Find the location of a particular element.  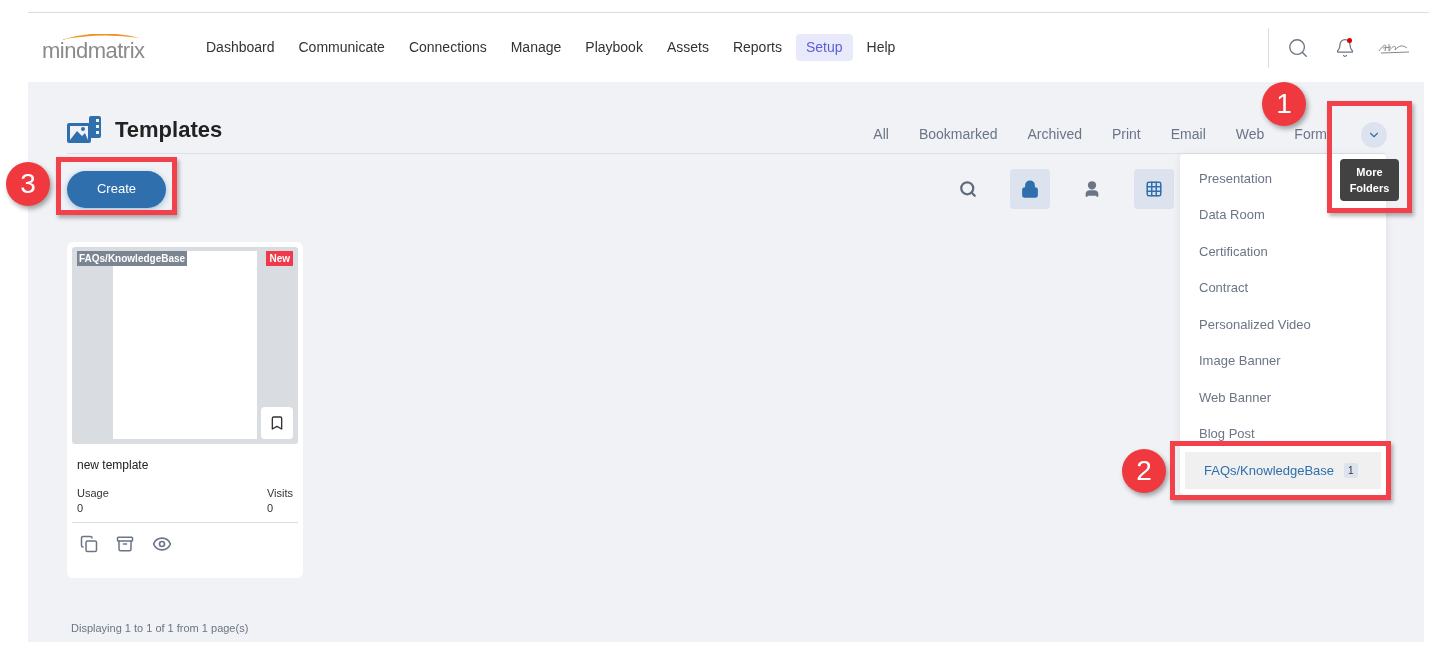

nav-item: Playbook is located at coordinates (614, 47).